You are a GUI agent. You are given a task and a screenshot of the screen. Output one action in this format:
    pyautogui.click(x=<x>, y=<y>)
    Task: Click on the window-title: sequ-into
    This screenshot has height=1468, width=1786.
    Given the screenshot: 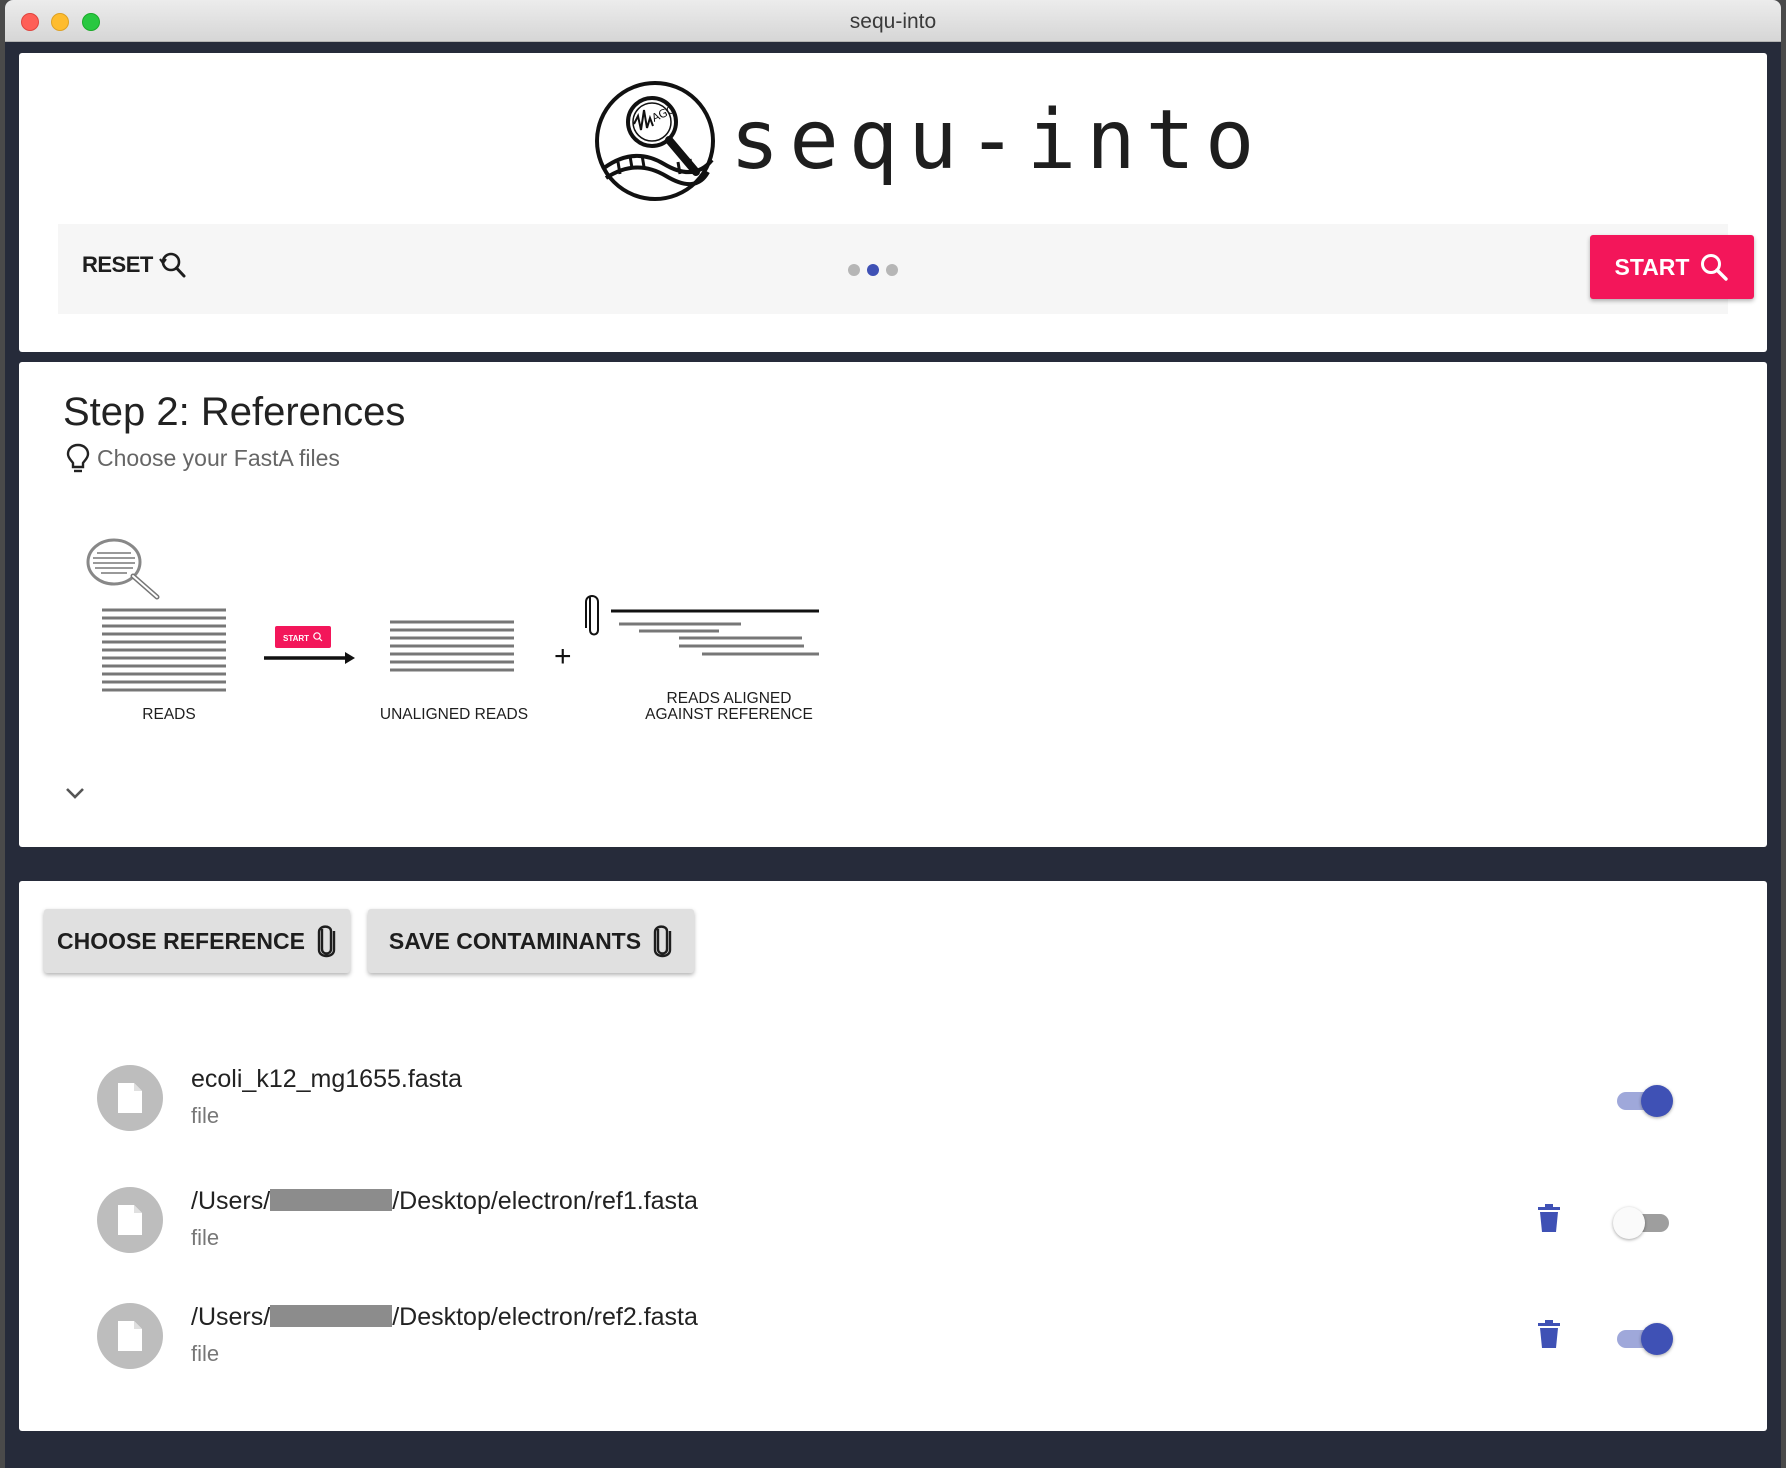 What is the action you would take?
    pyautogui.click(x=893, y=21)
    